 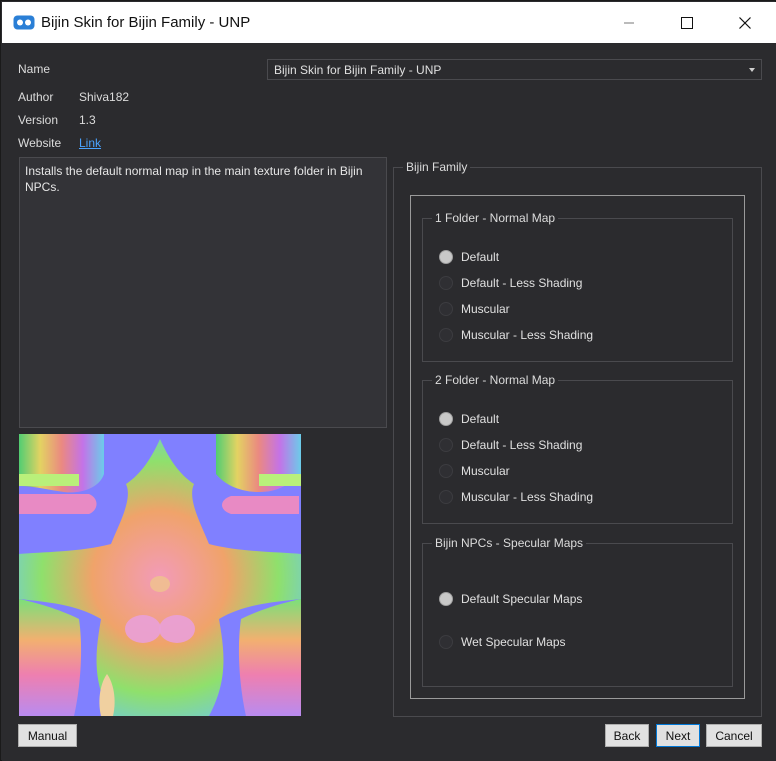 I want to click on close-icon, so click(x=745, y=22).